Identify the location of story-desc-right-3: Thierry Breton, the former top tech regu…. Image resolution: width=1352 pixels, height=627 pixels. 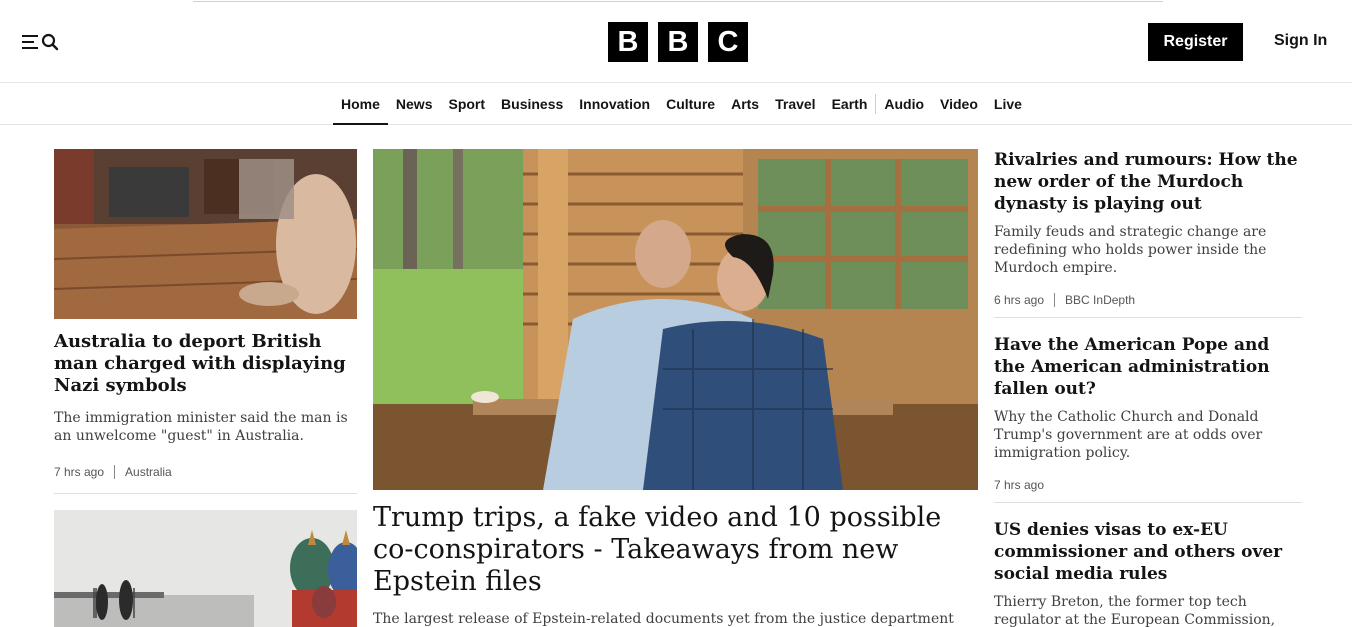
(1135, 610).